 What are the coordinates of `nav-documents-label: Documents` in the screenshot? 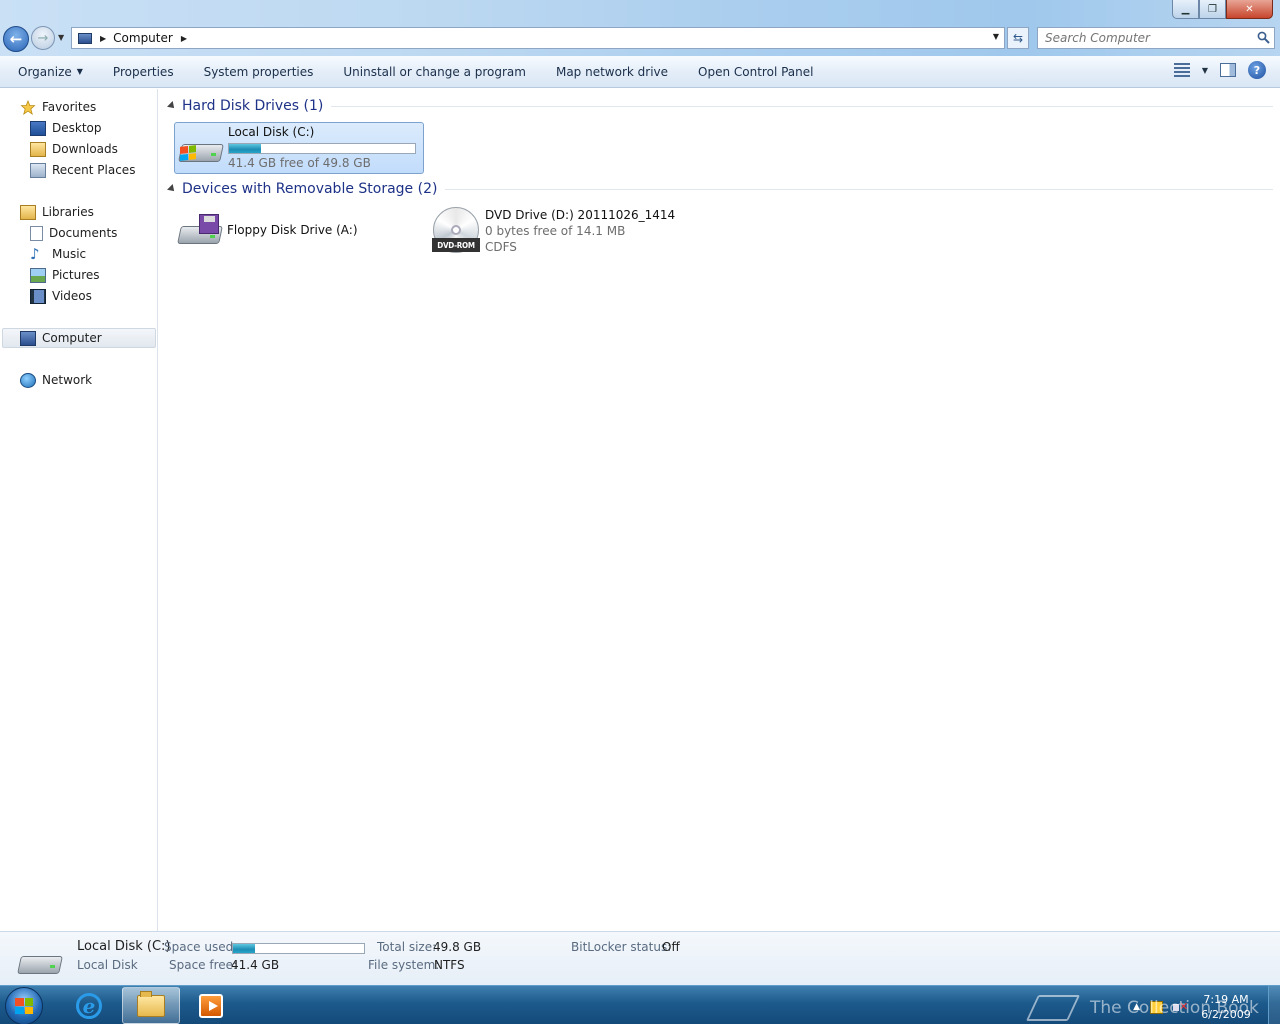 It's located at (83, 233).